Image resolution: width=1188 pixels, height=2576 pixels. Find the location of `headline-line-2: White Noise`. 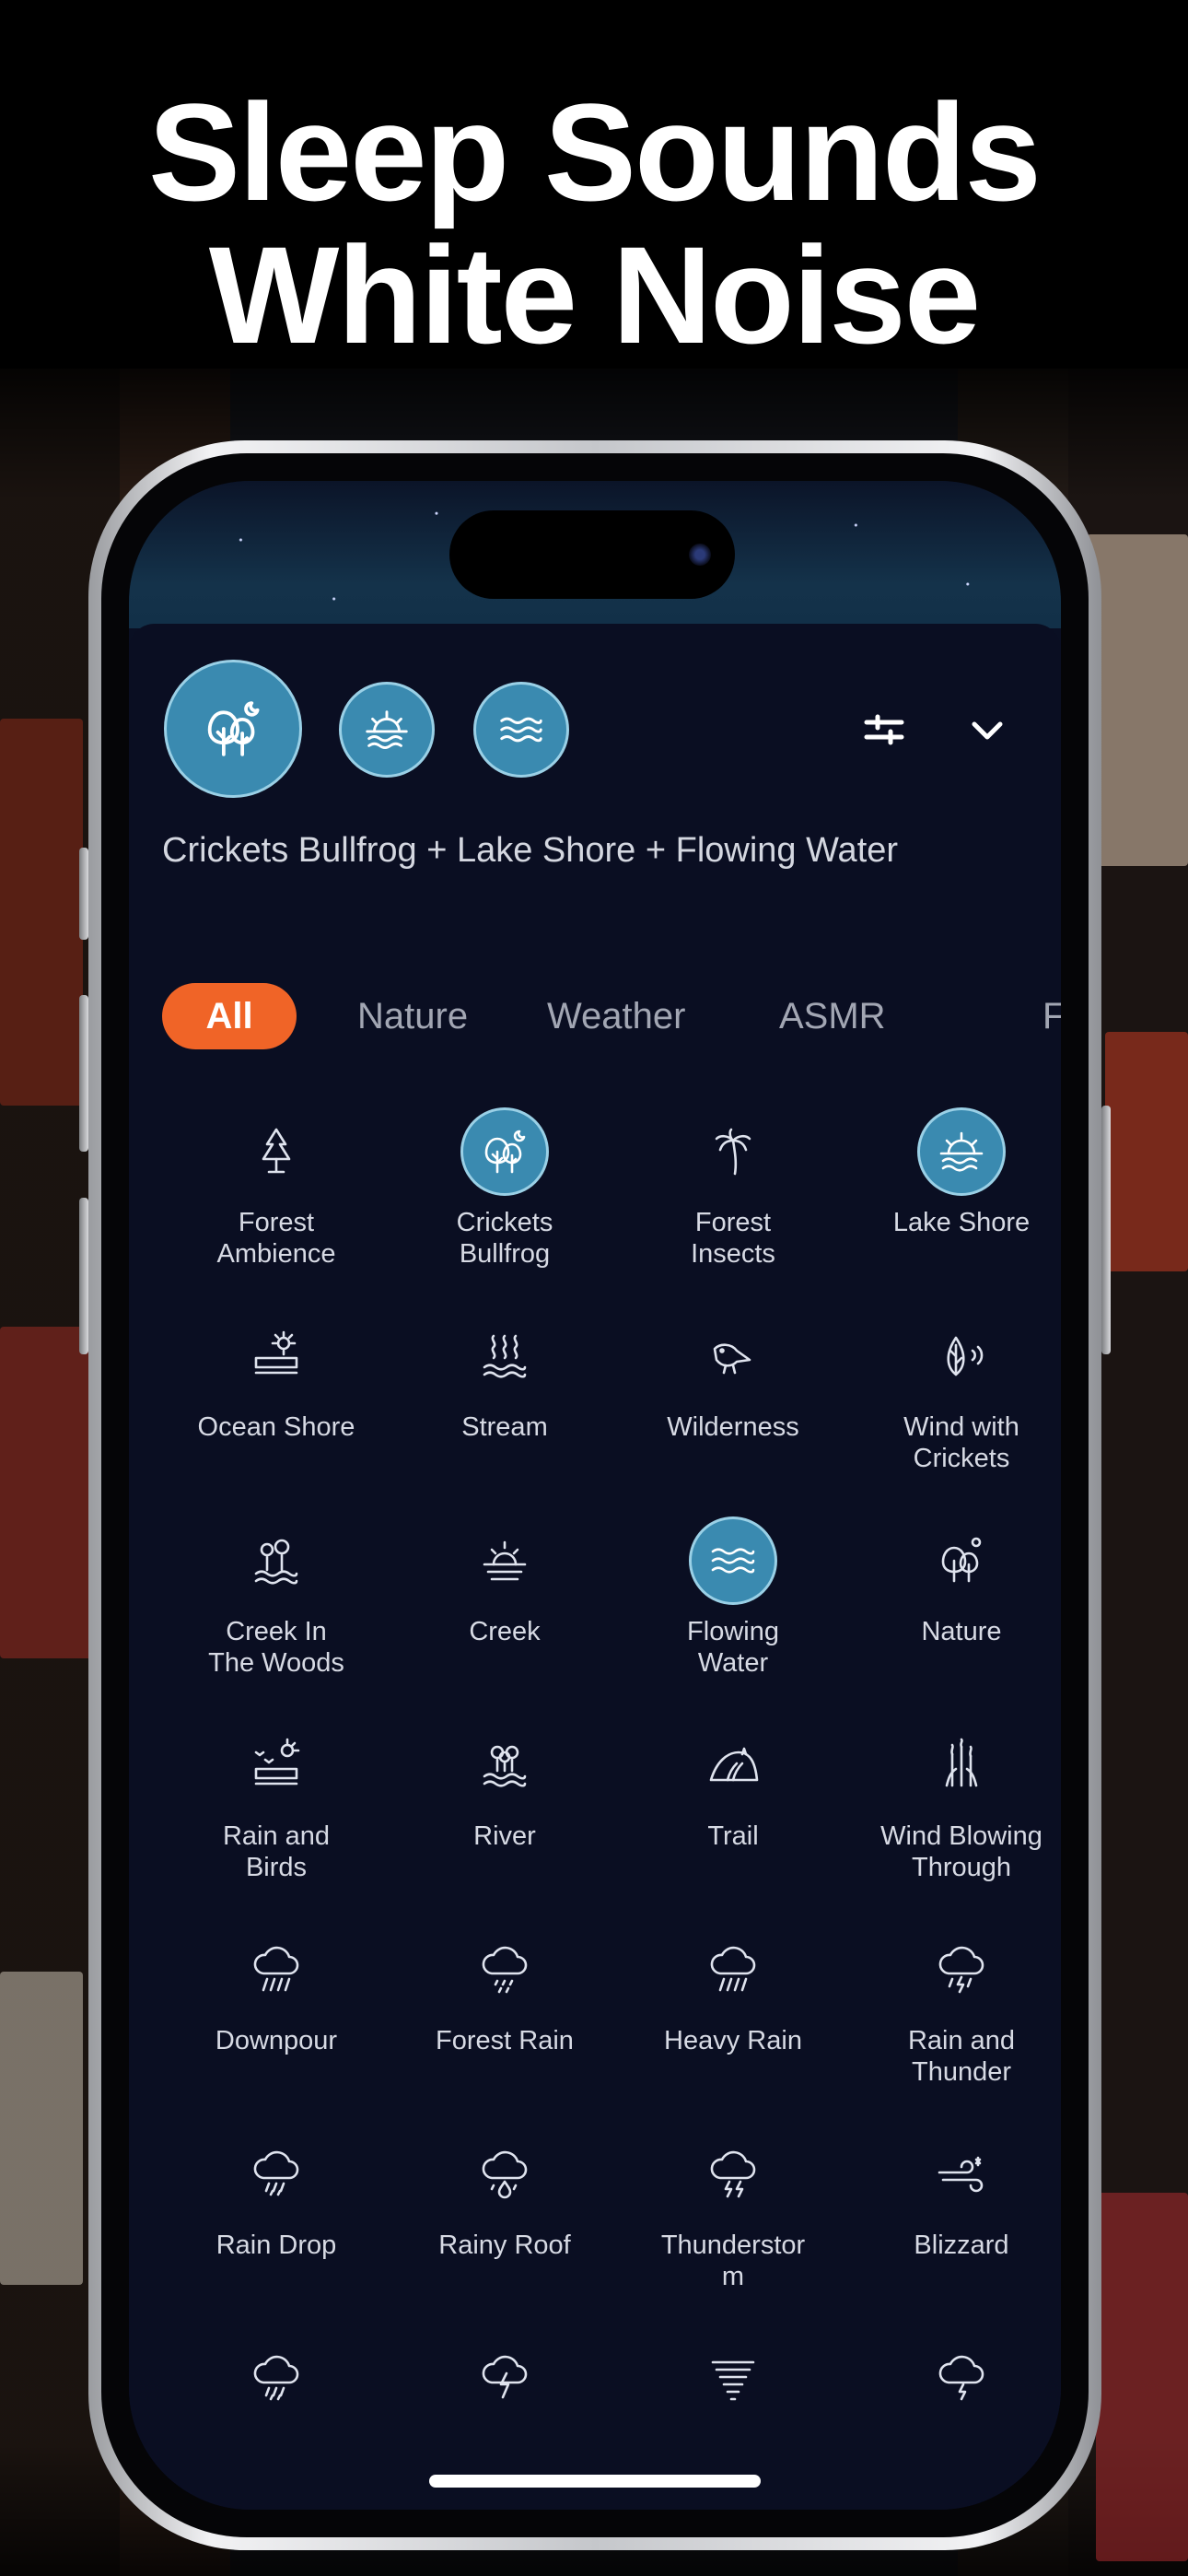

headline-line-2: White Noise is located at coordinates (594, 294).